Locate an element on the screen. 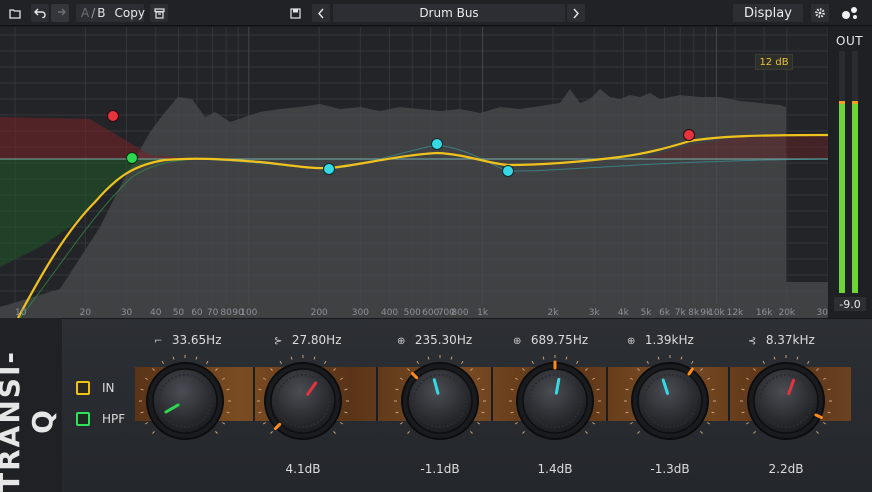  delete-button is located at coordinates (159, 13).